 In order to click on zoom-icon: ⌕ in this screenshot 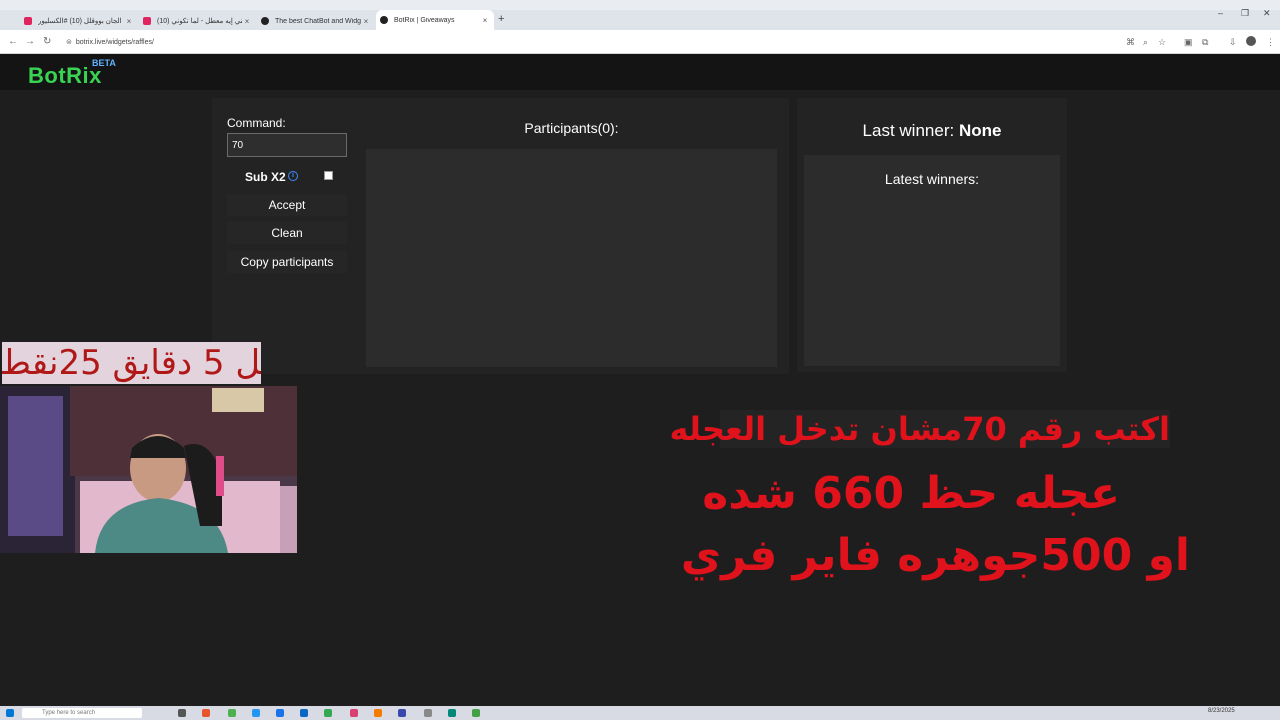, I will do `click(1145, 42)`.